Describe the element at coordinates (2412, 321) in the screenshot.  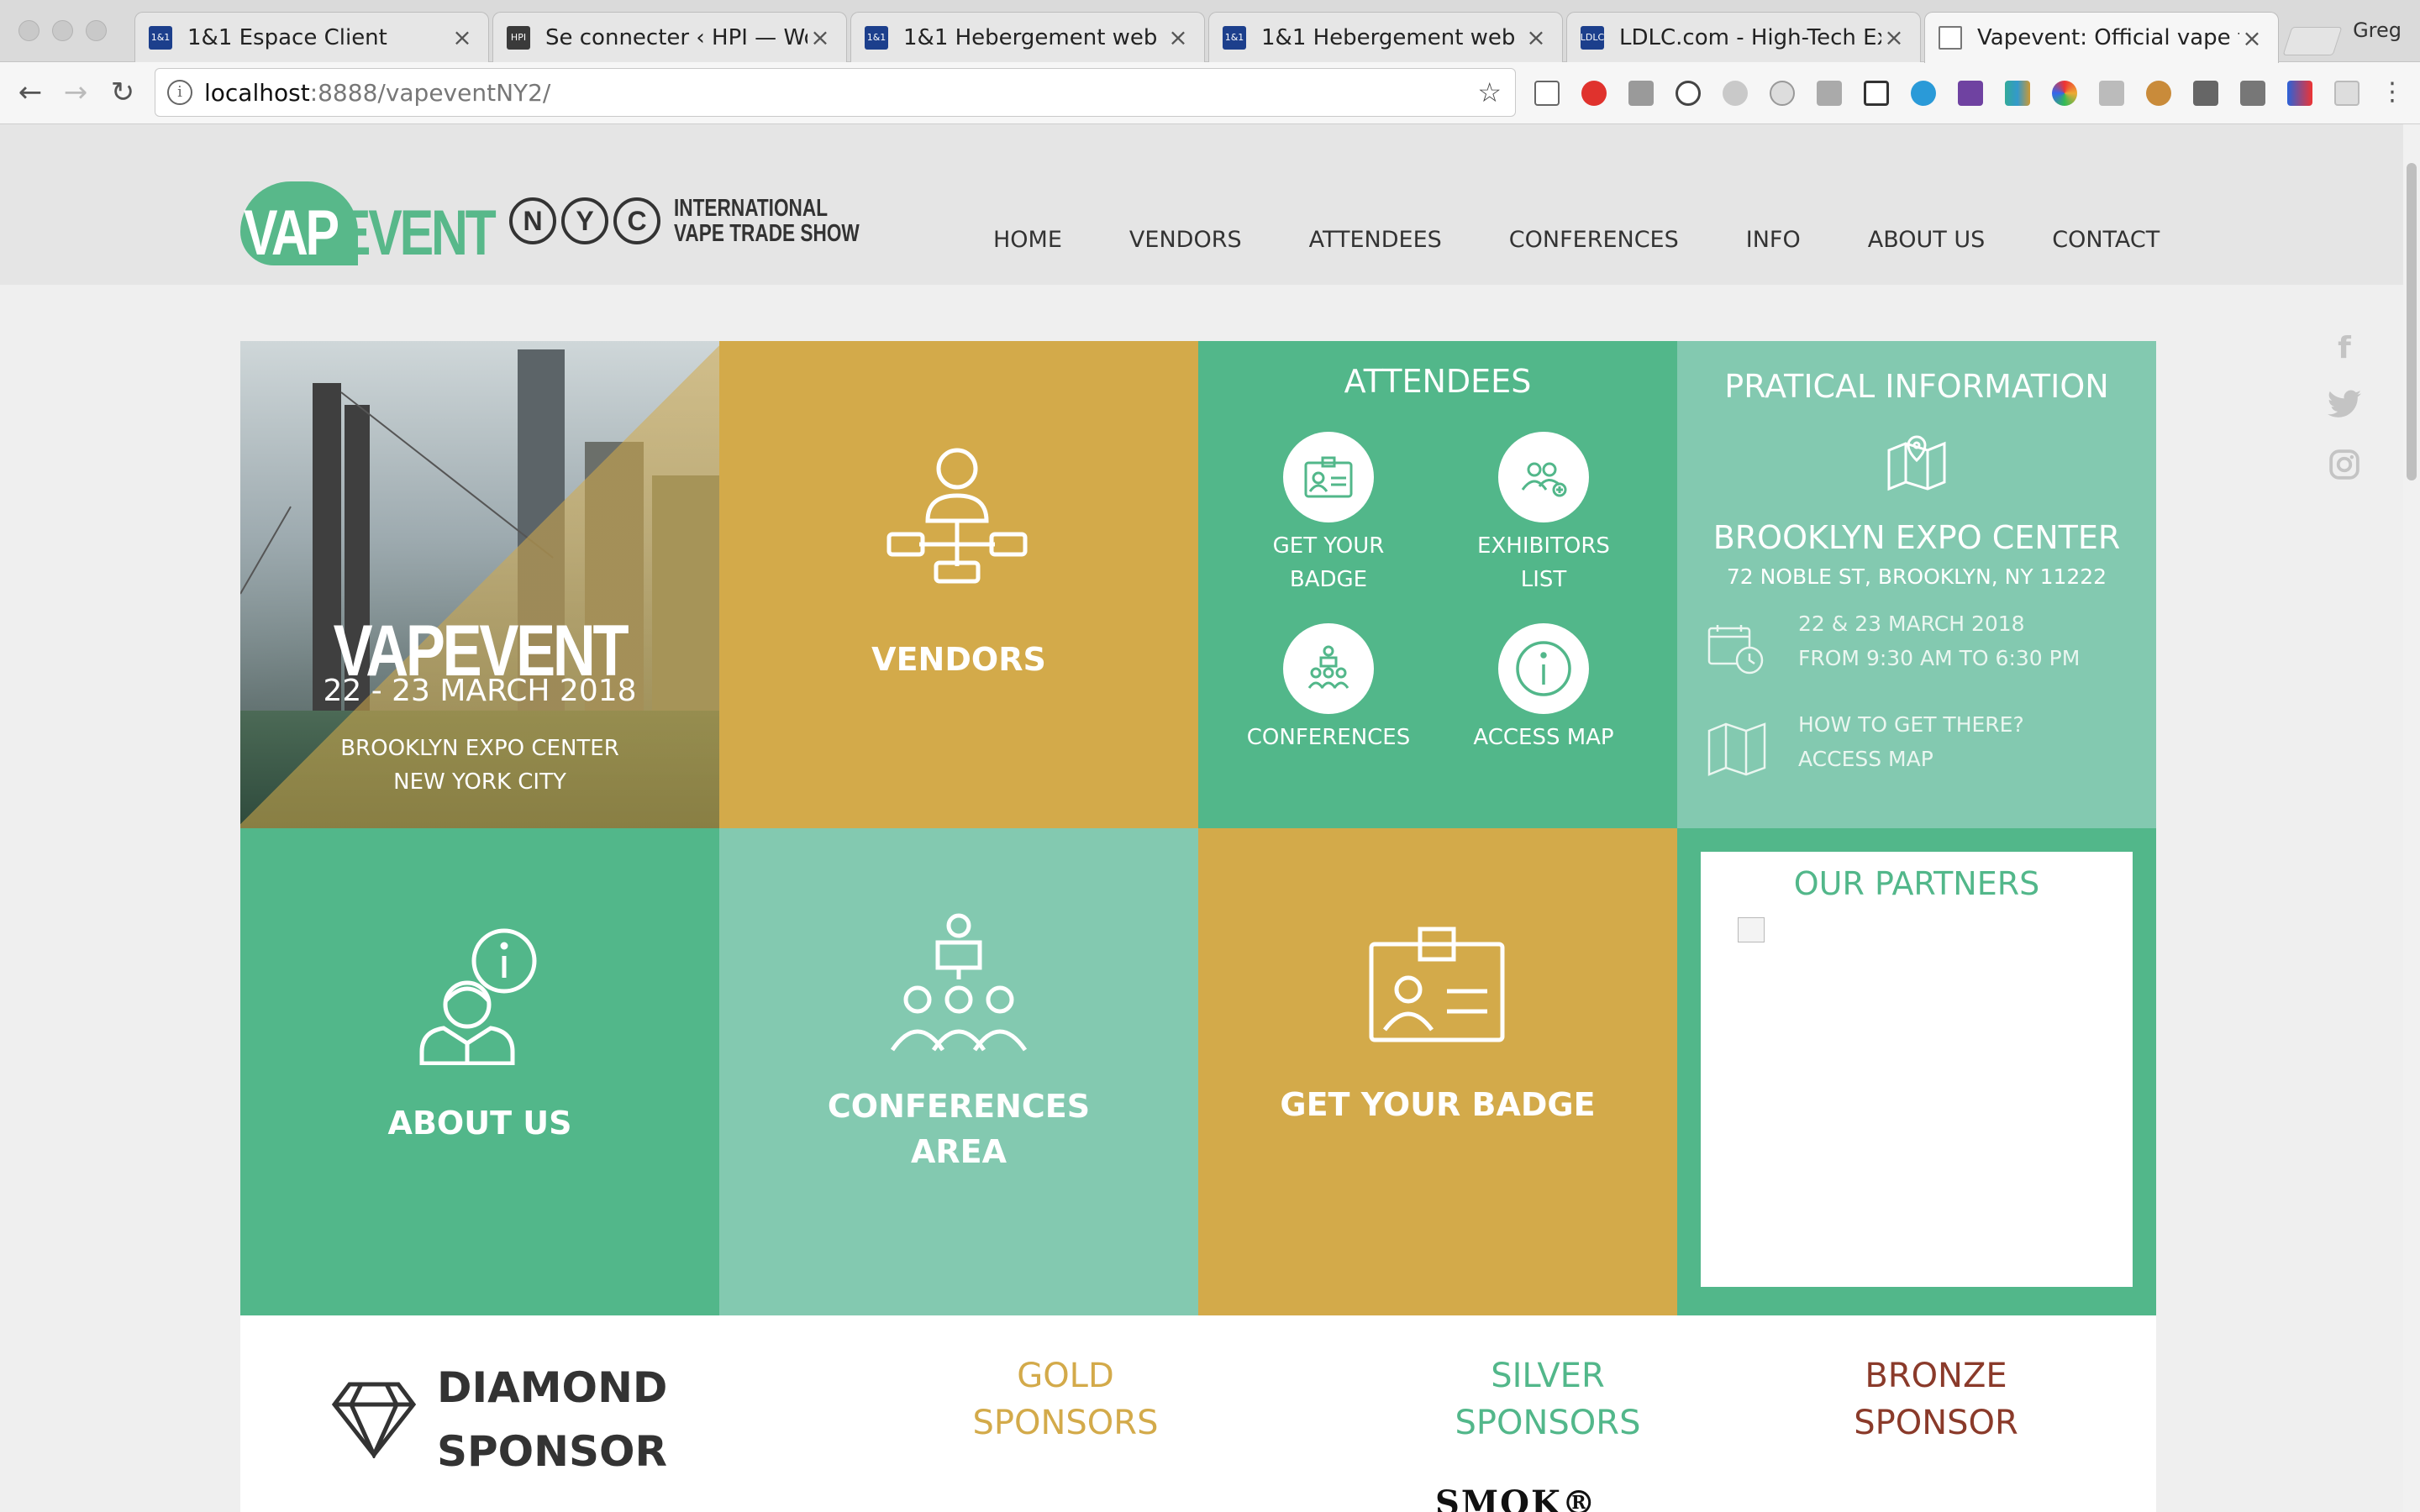
I see `scrollbar-thumb` at that location.